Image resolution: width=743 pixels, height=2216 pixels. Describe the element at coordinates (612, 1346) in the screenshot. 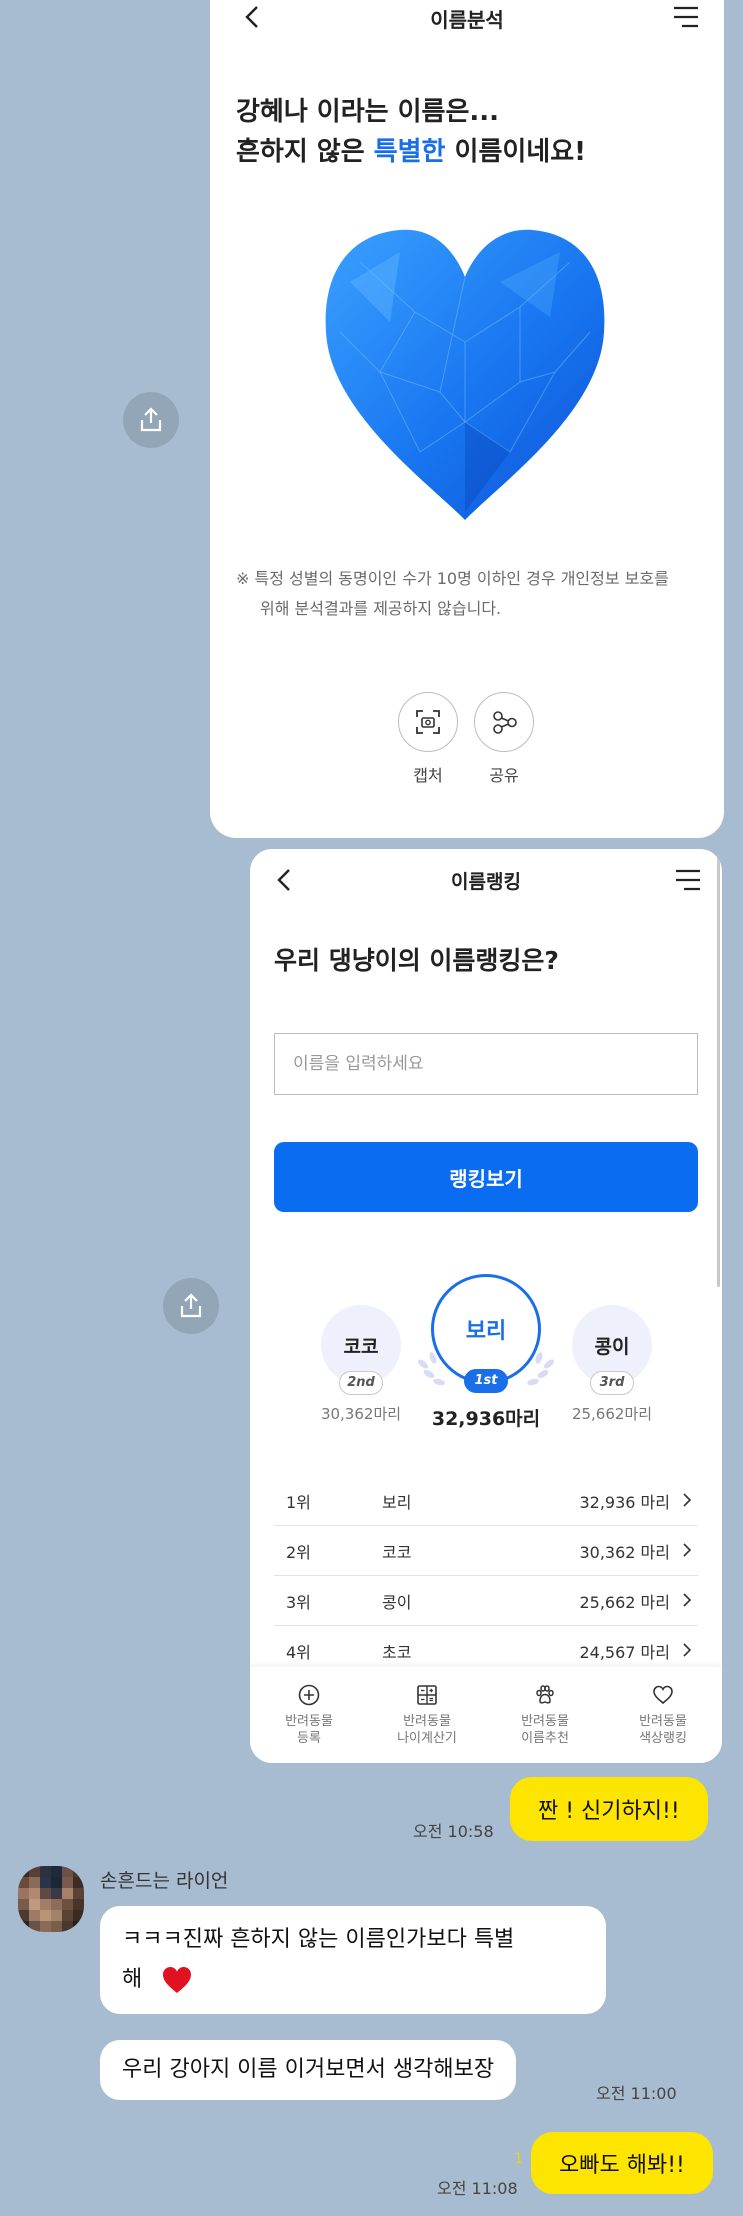

I see `podium-third-name: 콩이` at that location.